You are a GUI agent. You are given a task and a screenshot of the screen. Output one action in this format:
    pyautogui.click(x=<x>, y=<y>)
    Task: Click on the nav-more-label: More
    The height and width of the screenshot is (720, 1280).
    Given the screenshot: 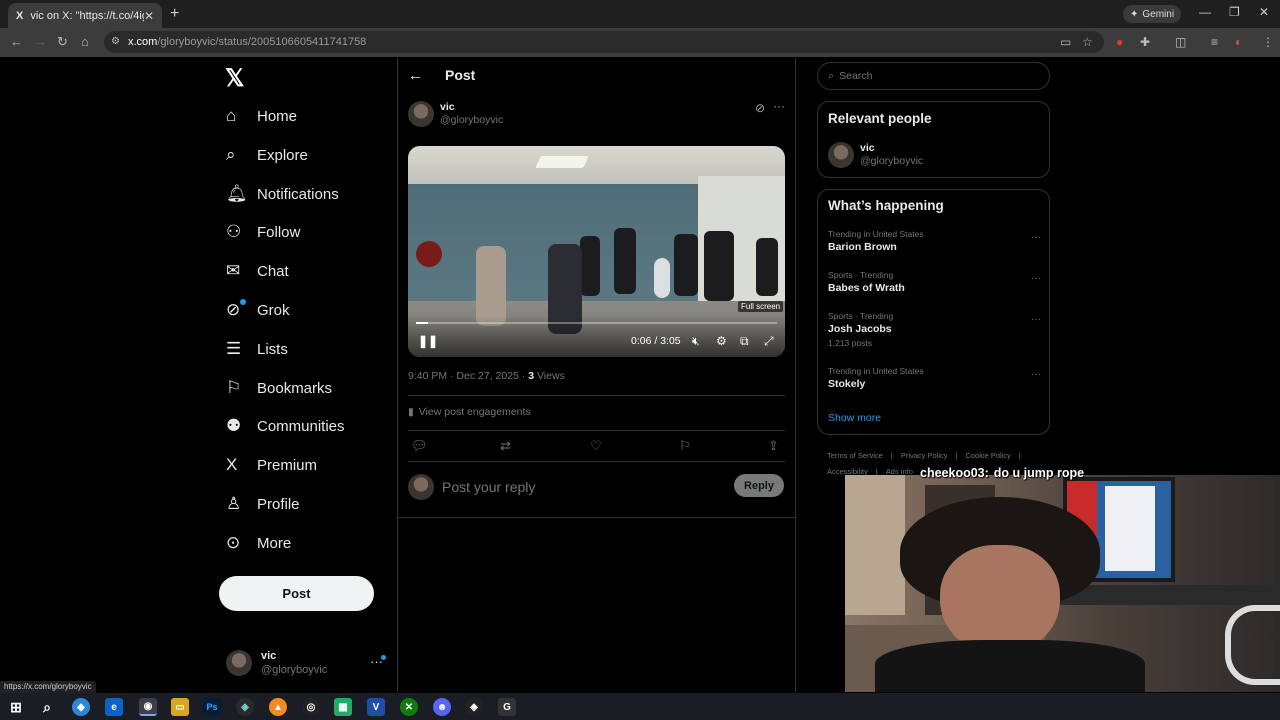 What is the action you would take?
    pyautogui.click(x=274, y=543)
    